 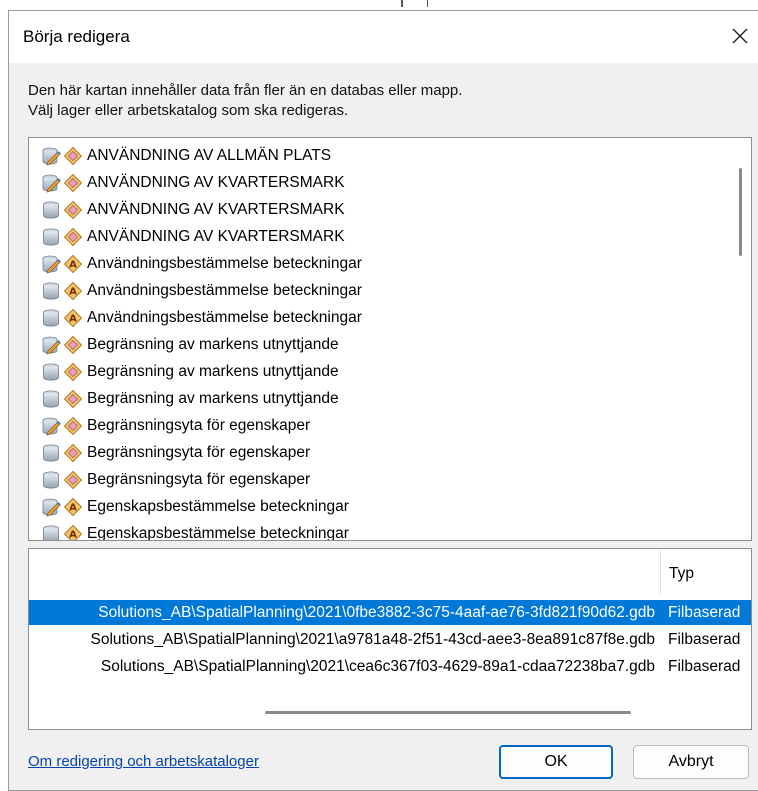 I want to click on column-header-type: Typ, so click(x=681, y=574).